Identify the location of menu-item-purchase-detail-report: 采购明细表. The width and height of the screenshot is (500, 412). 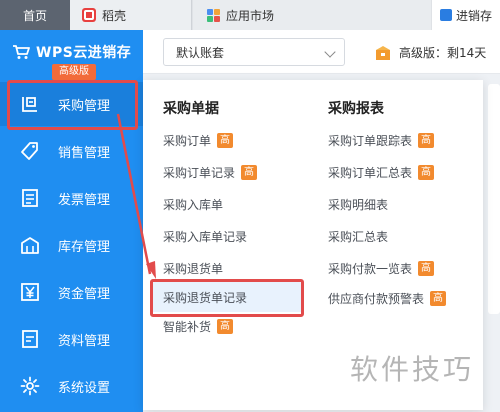
(358, 204).